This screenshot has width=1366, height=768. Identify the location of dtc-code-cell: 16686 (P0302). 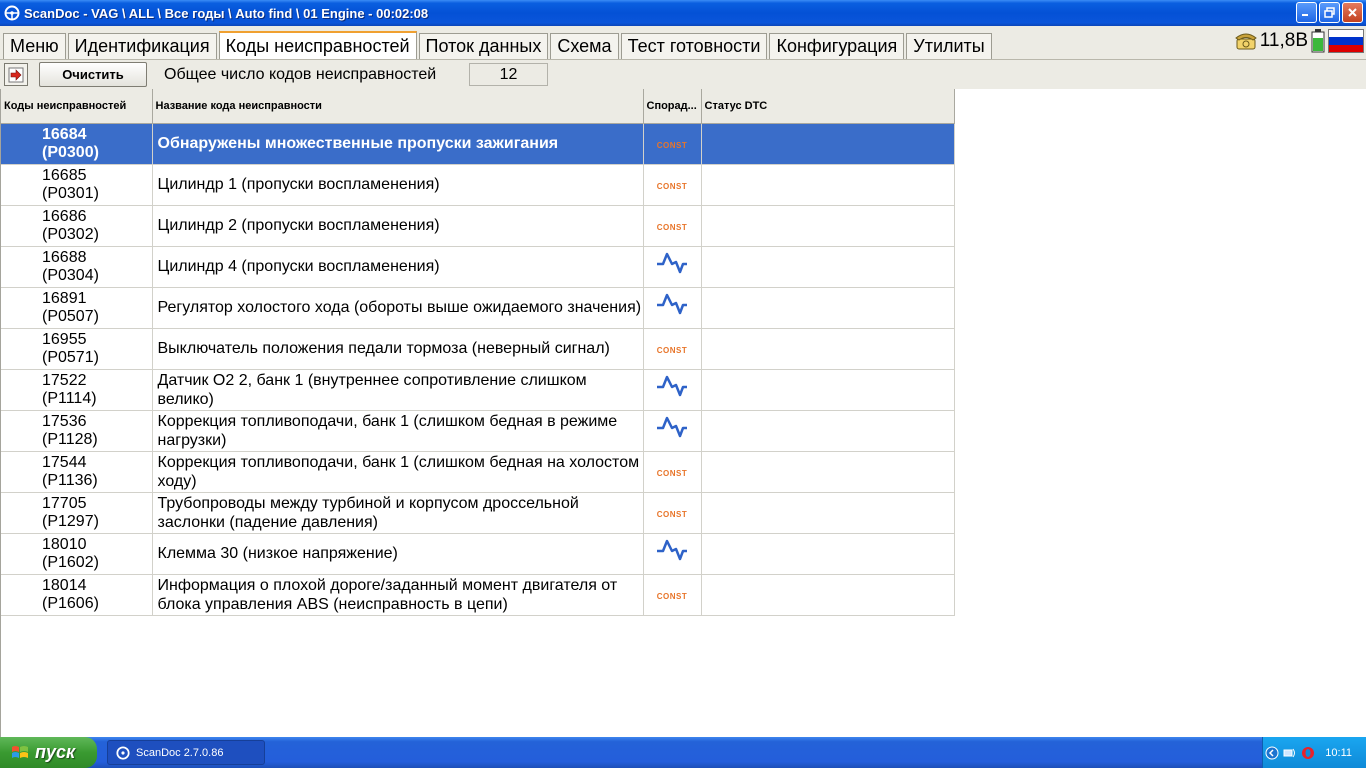
(77, 226).